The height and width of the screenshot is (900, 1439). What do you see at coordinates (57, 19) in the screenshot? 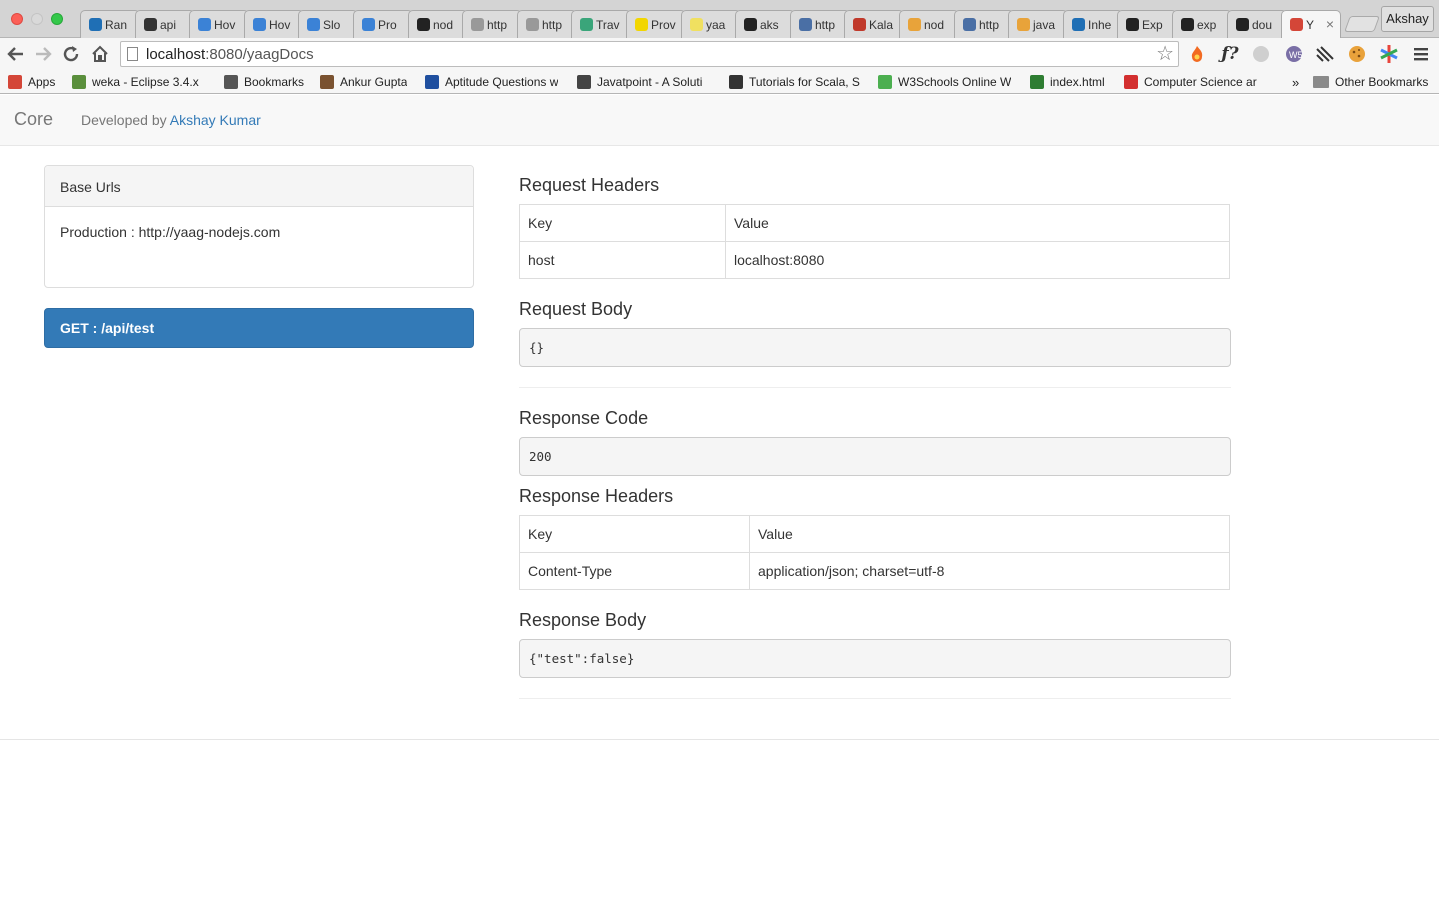
I see `maximize-window-button` at bounding box center [57, 19].